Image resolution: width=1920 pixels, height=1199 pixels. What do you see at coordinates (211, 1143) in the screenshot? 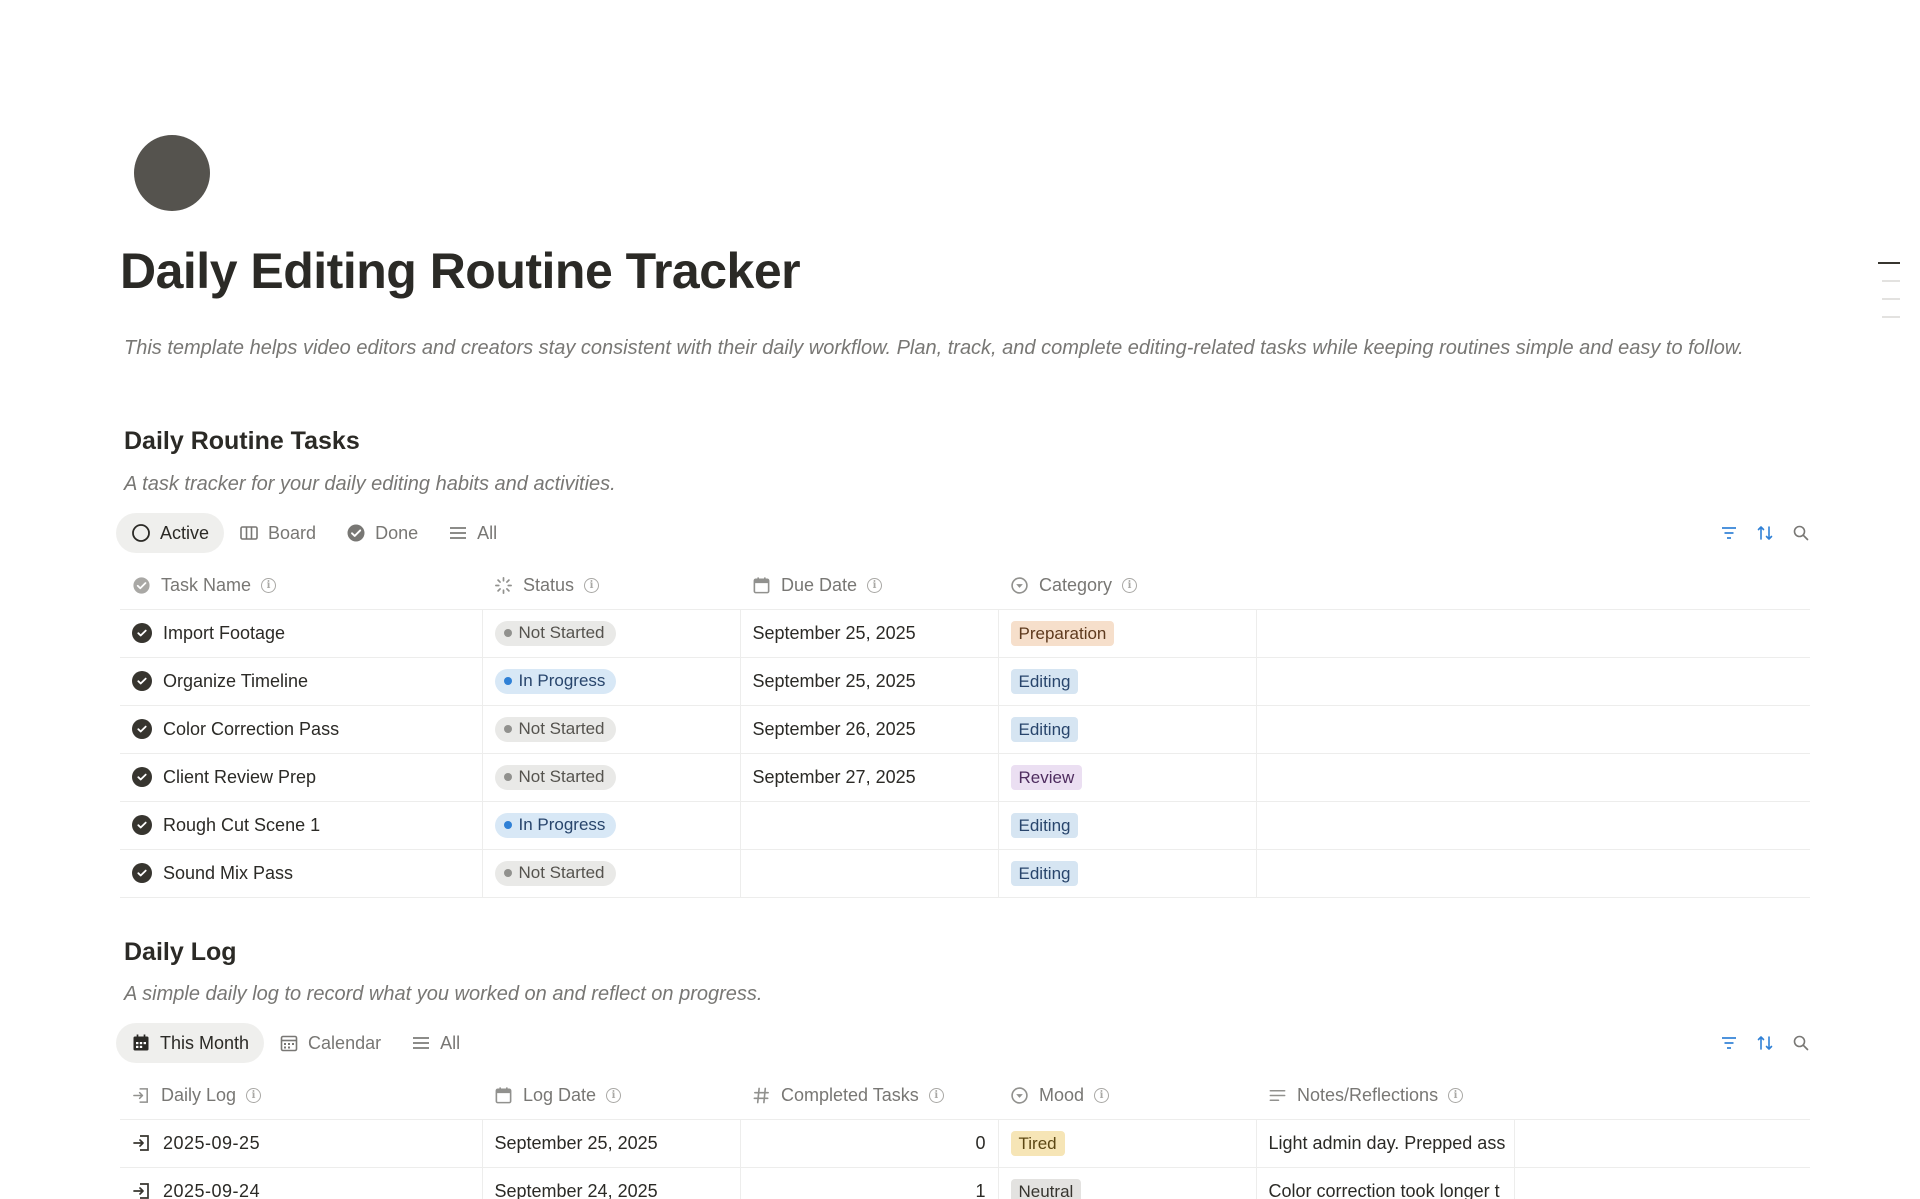
I see `log-name: 2025-09-25` at bounding box center [211, 1143].